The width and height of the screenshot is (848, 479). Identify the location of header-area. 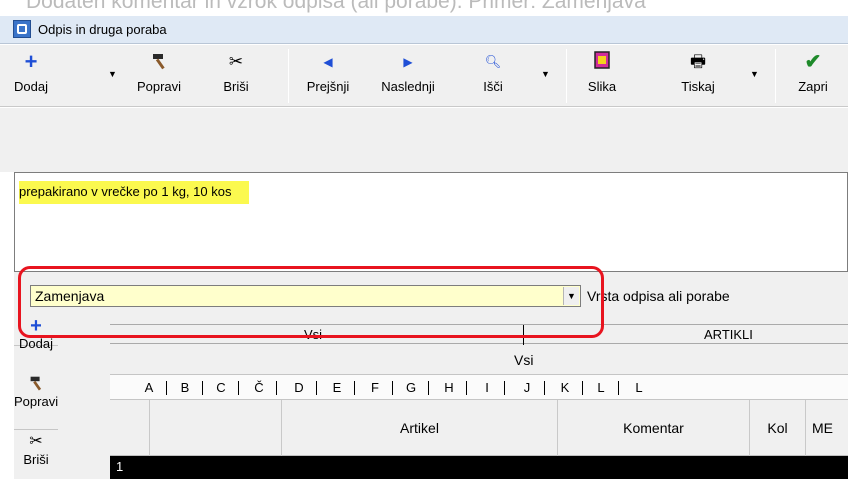
(424, 140).